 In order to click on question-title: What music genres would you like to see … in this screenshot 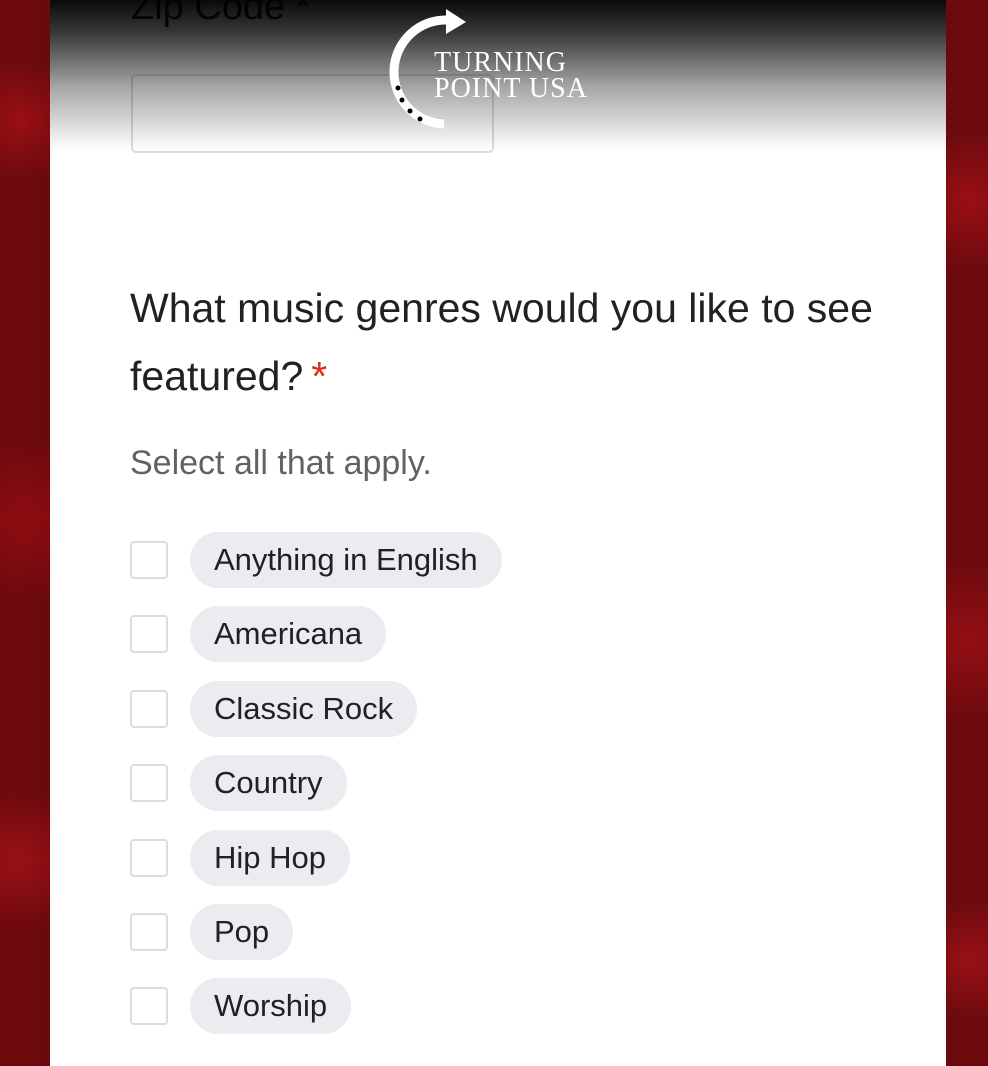, I will do `click(501, 342)`.